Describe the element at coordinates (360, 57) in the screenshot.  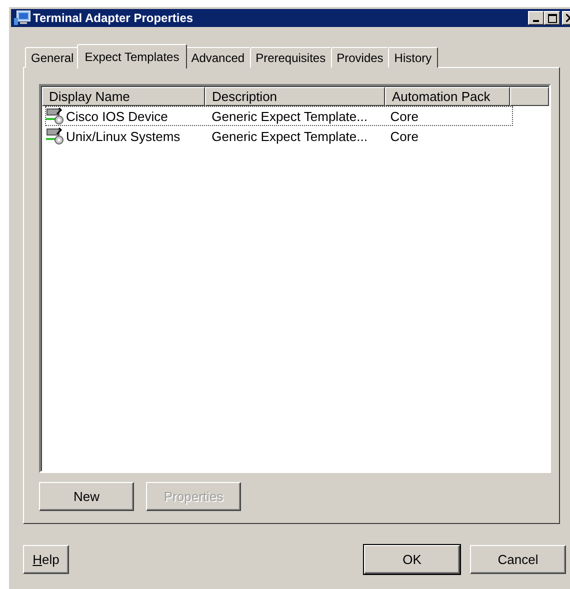
I see `tab: Provides` at that location.